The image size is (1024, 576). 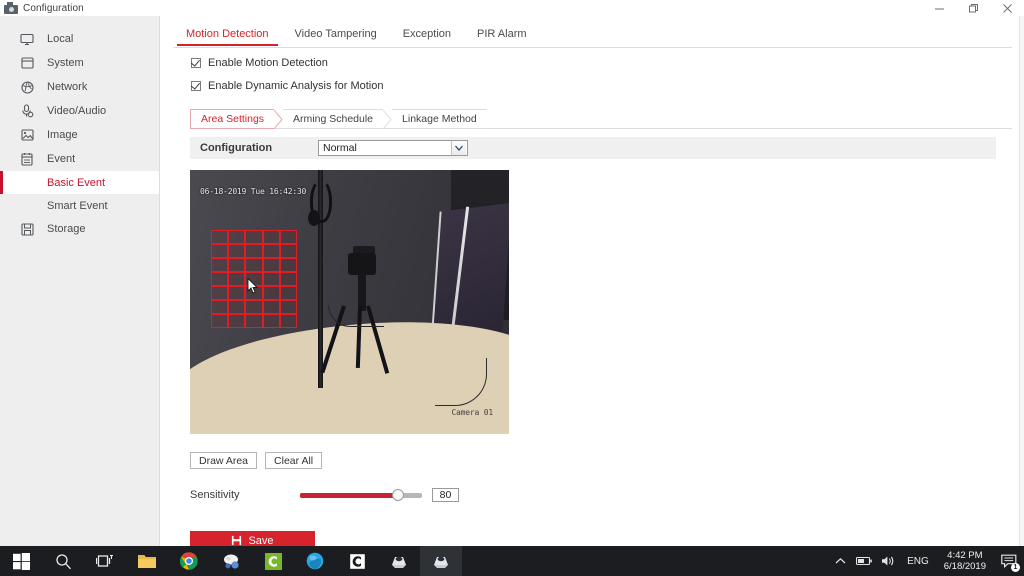 I want to click on subtab-label: Area Settings, so click(x=233, y=119).